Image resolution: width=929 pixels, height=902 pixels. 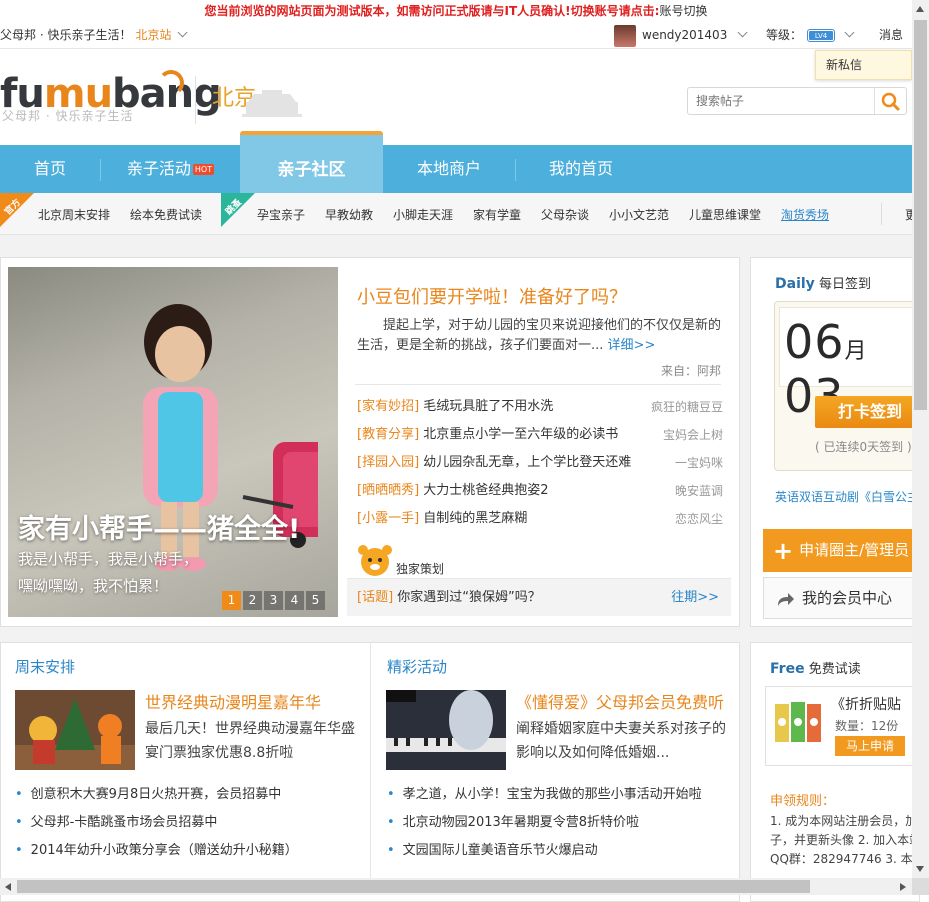 What do you see at coordinates (66, 35) in the screenshot?
I see `slogan: 父母邦 · 快乐亲子生活！` at bounding box center [66, 35].